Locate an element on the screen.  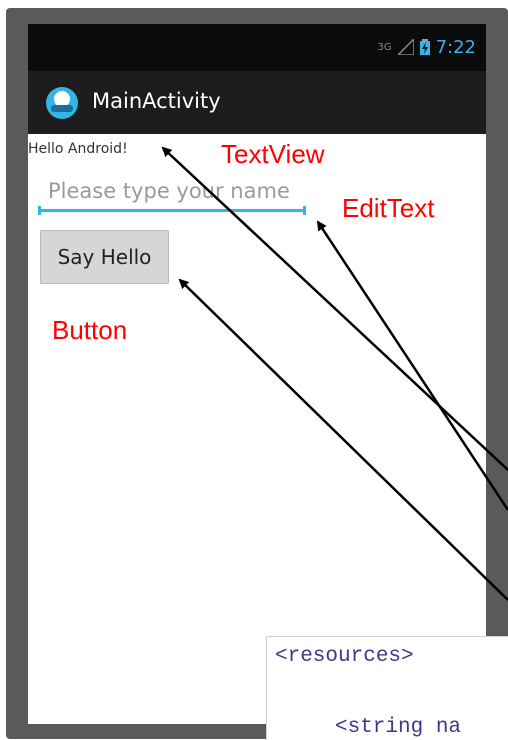
code-snippet-panel: <resources> <string na is located at coordinates (387, 688).